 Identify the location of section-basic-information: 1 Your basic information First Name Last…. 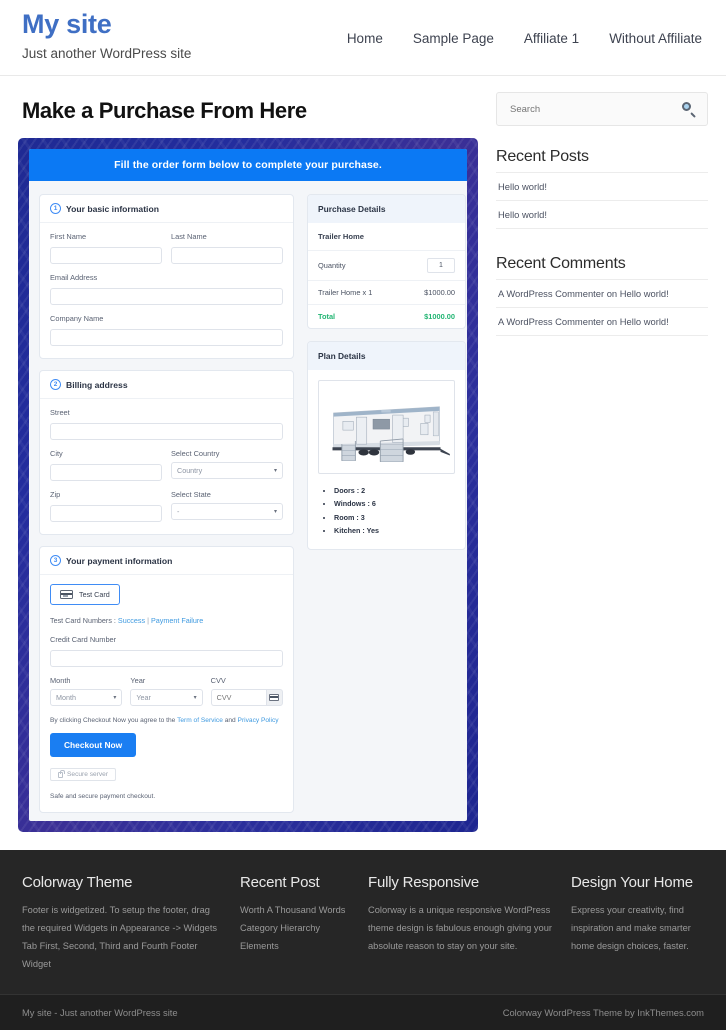
(166, 276).